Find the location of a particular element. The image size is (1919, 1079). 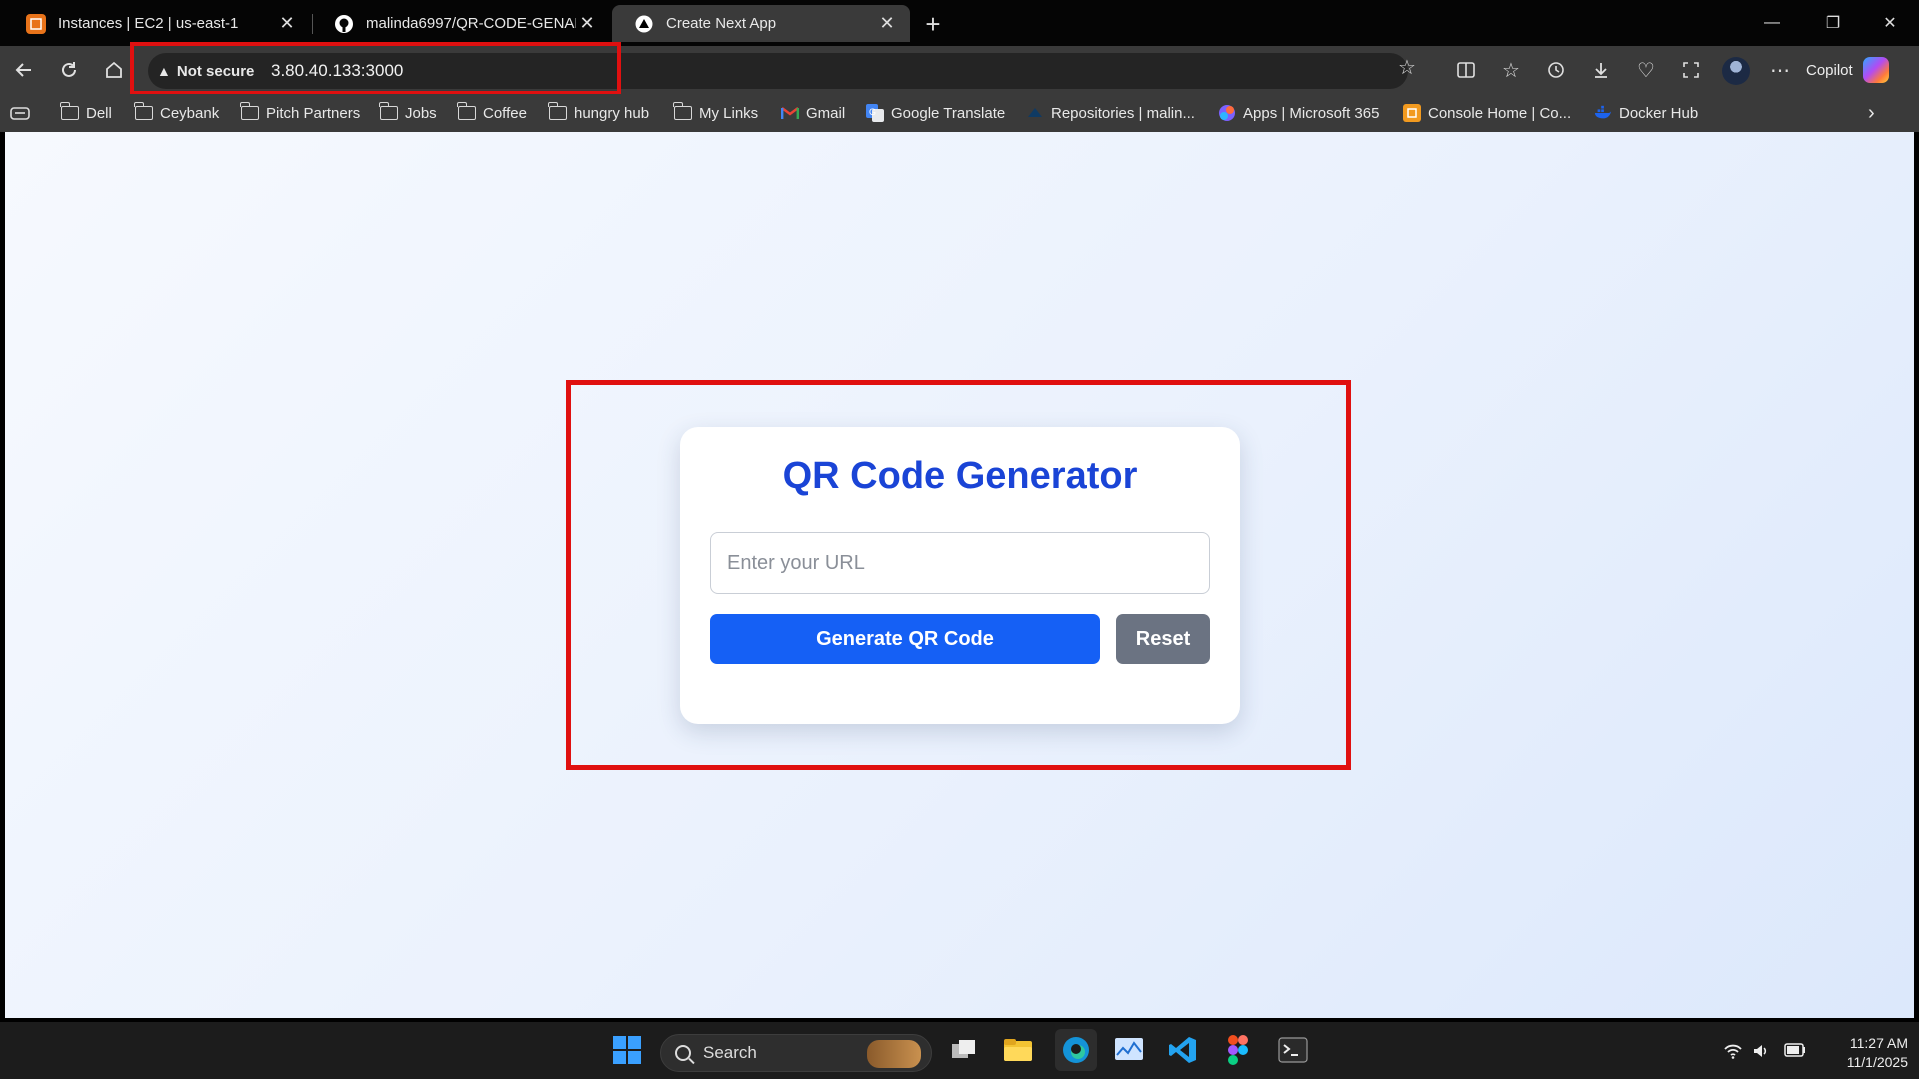

screenshot-icon is located at coordinates (1691, 70).